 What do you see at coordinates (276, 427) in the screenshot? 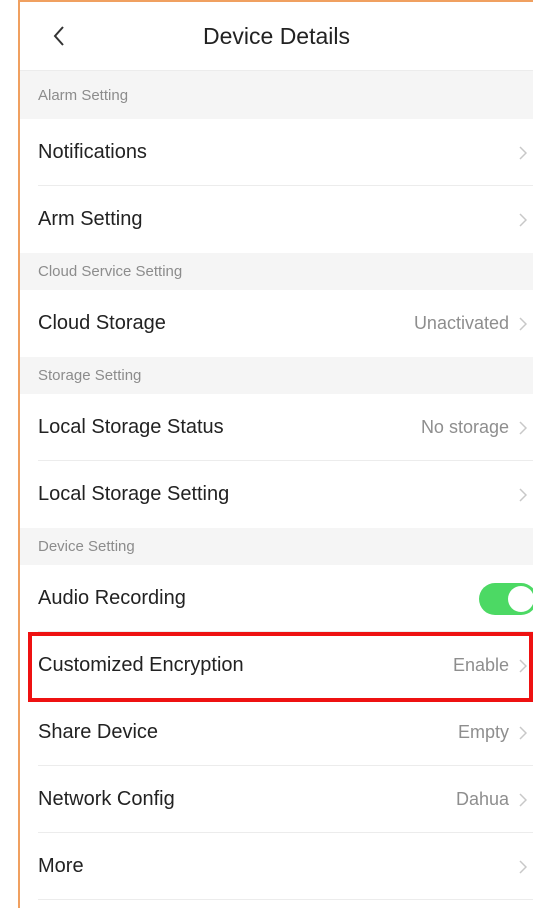
I see `local-storage-status-row: Local Storage Status No storage` at bounding box center [276, 427].